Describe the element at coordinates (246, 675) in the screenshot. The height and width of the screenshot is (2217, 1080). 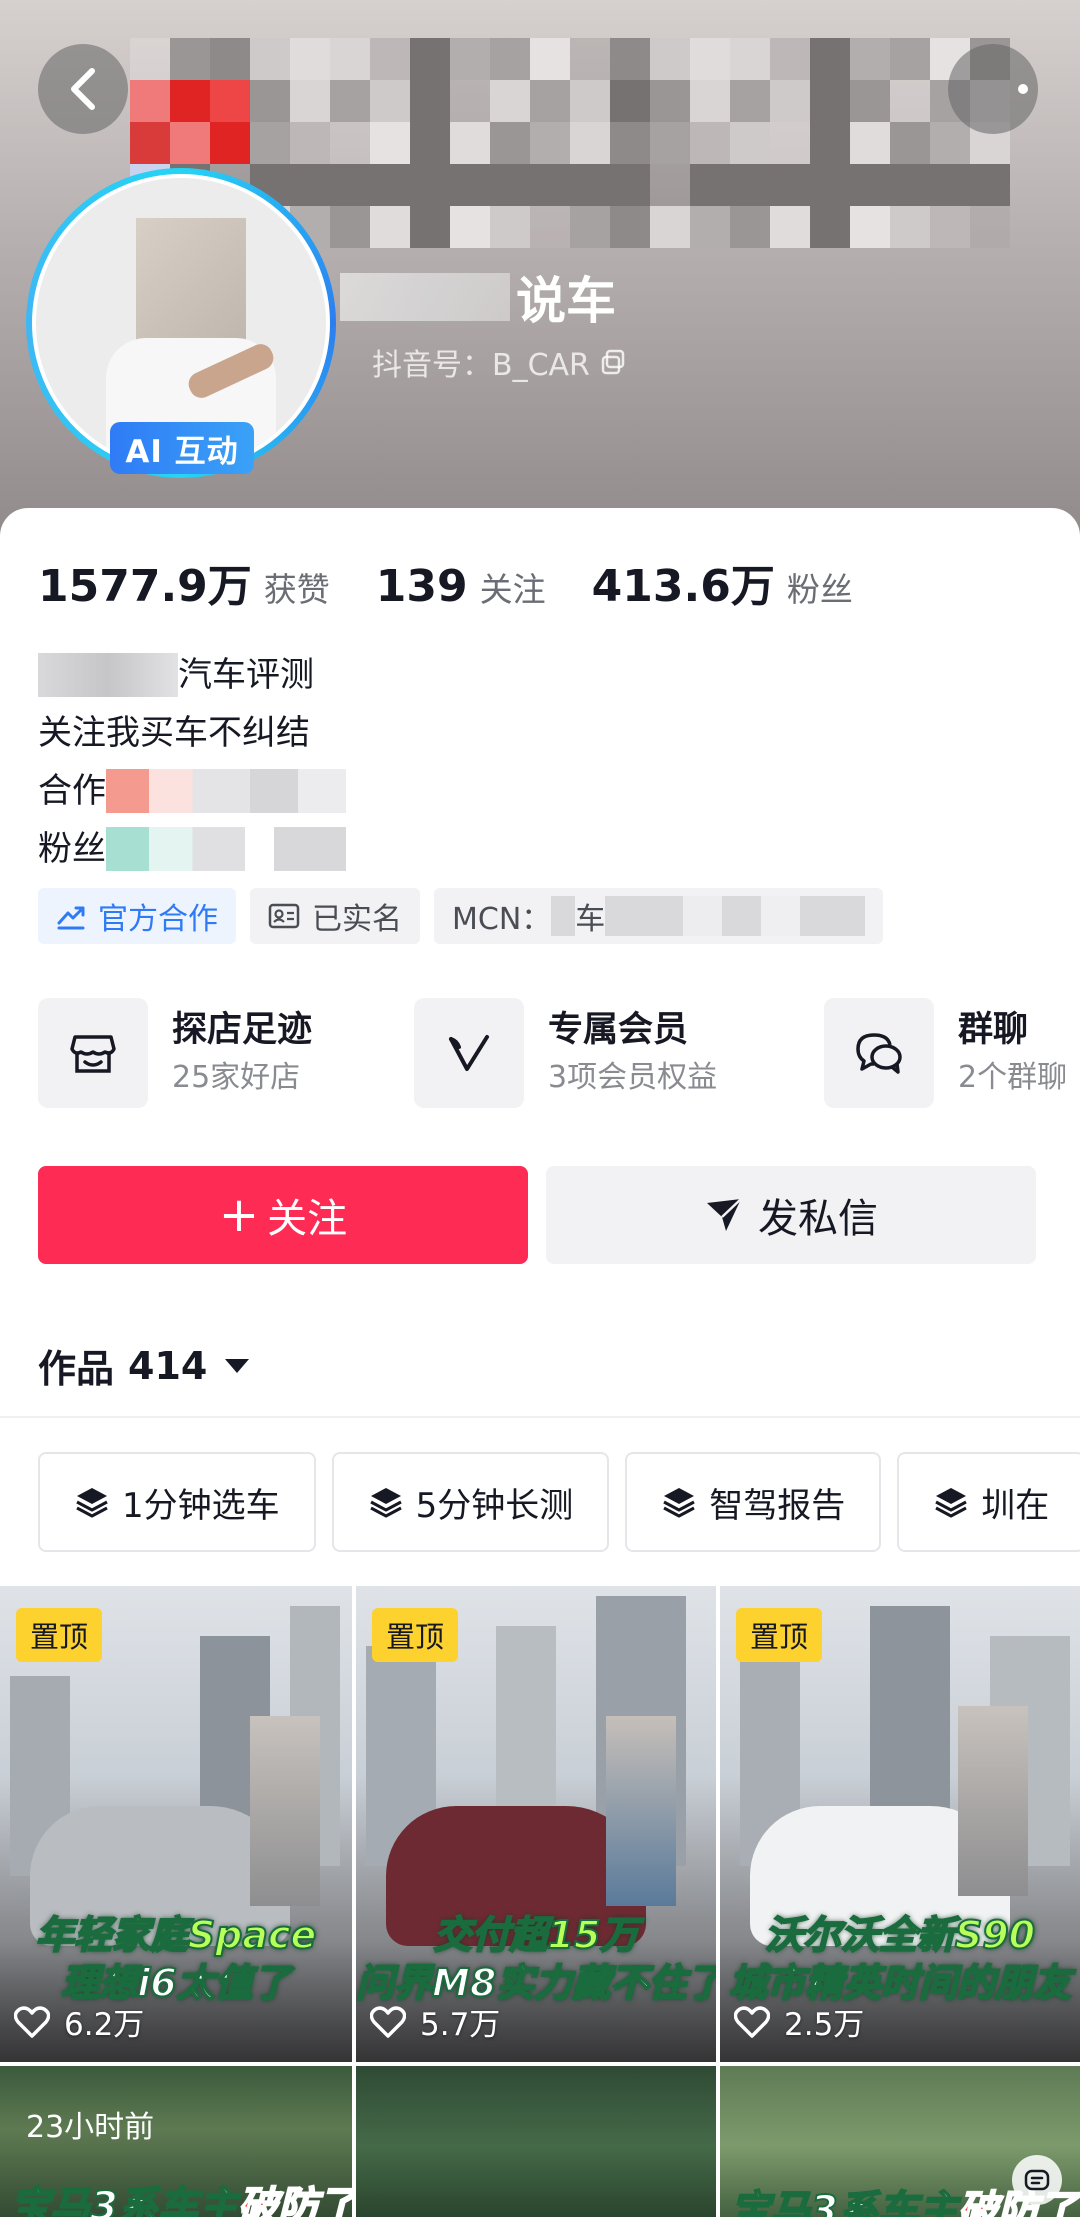
I see `bio-line-1: 汽车评测` at that location.